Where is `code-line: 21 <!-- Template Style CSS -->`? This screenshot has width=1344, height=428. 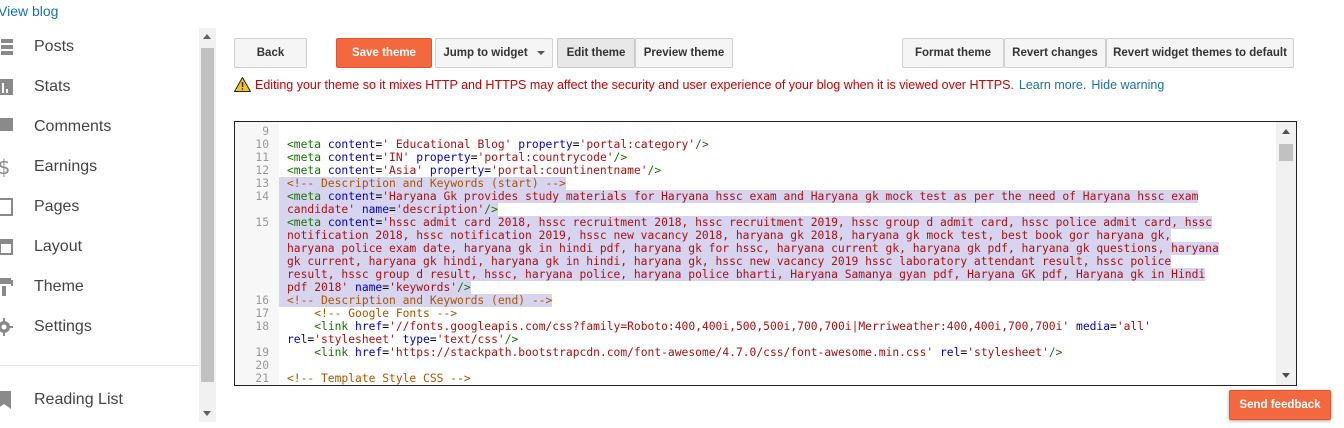
code-line: 21 <!-- Template Style CSS --> is located at coordinates (756, 378).